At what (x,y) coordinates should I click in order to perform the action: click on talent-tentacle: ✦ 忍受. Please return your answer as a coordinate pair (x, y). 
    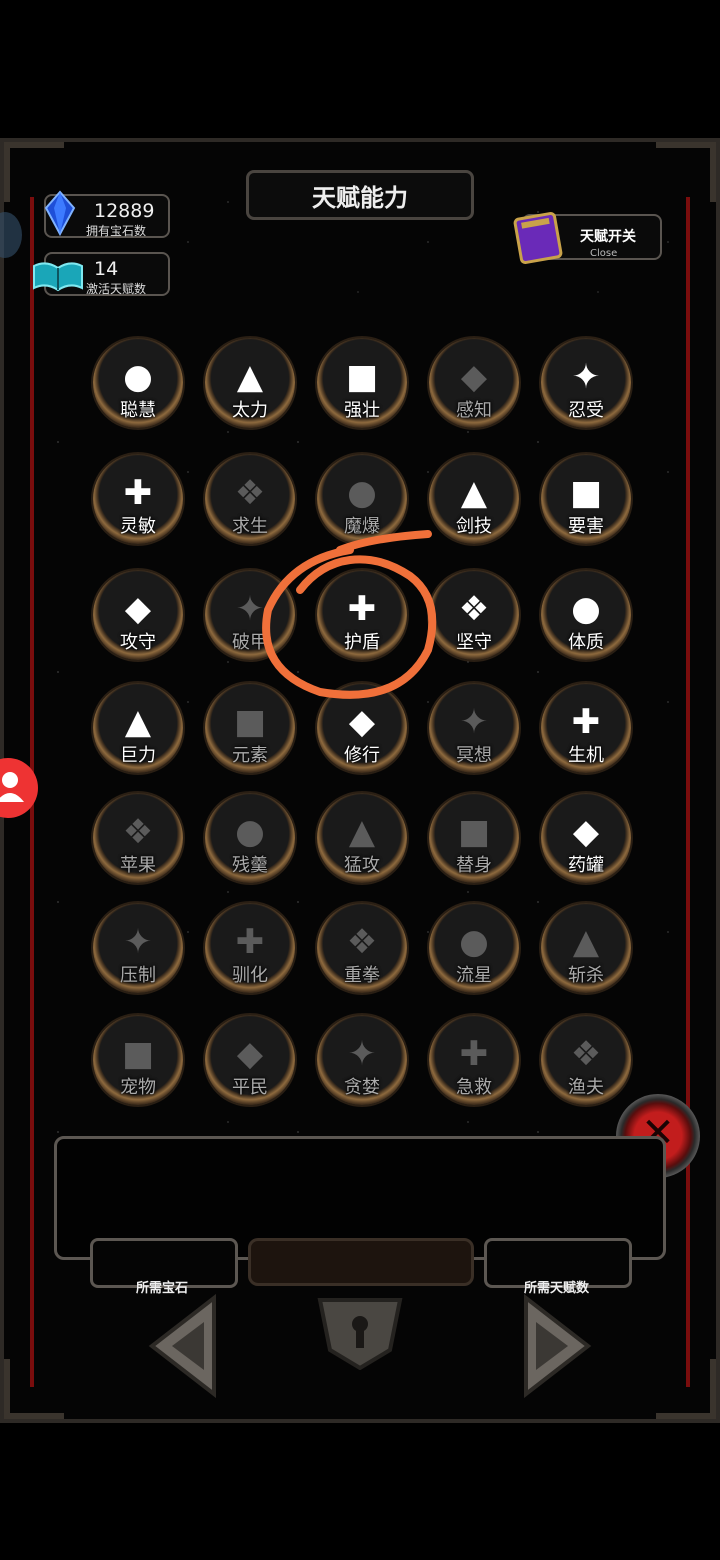
    Looking at the image, I should click on (586, 383).